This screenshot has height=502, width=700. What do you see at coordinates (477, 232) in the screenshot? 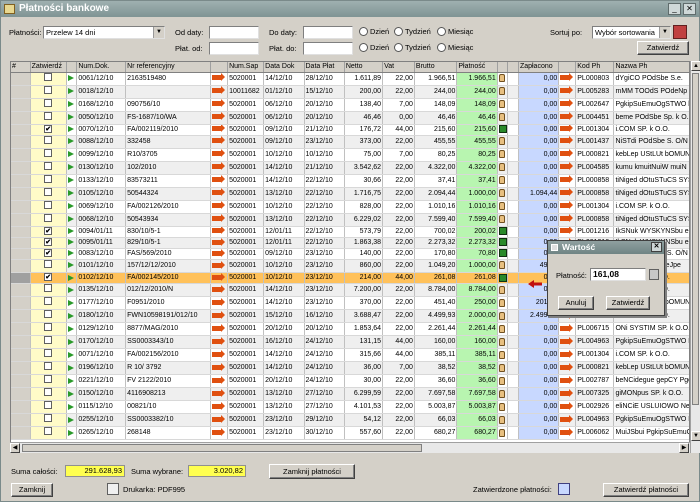
I see `platnosc-cell: 200,02` at bounding box center [477, 232].